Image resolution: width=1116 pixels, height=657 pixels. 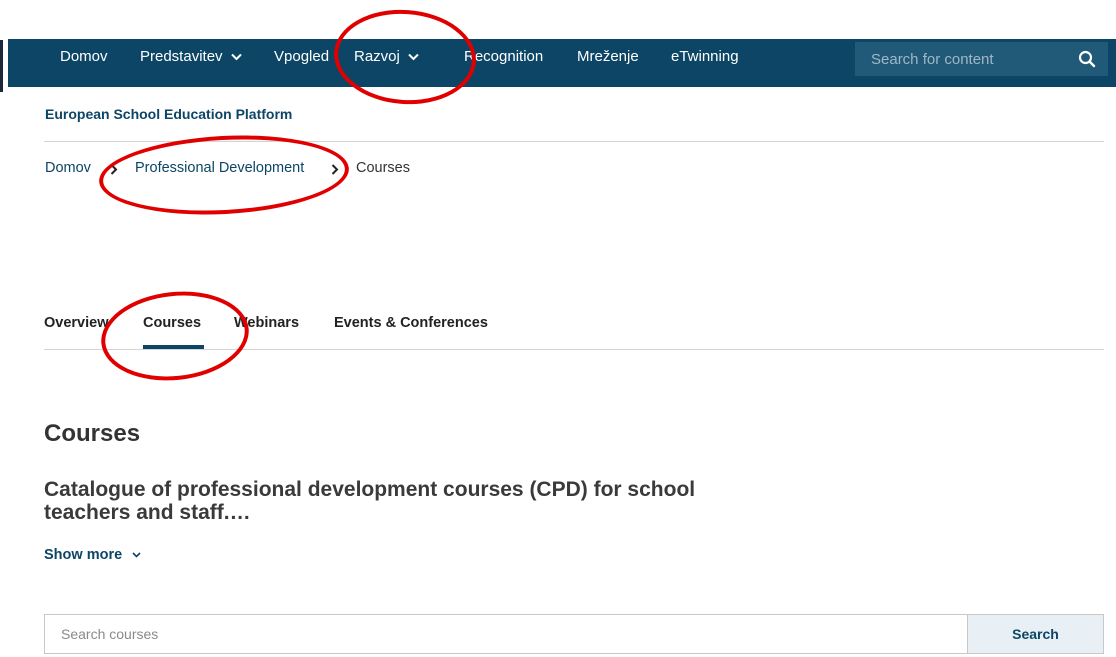 I want to click on annotation-circle-courses, so click(x=175, y=336).